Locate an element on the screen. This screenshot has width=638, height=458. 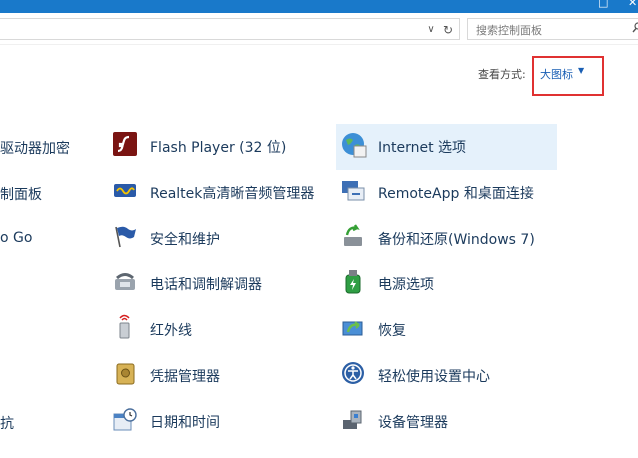
close-icon: ✕ is located at coordinates (632, 4).